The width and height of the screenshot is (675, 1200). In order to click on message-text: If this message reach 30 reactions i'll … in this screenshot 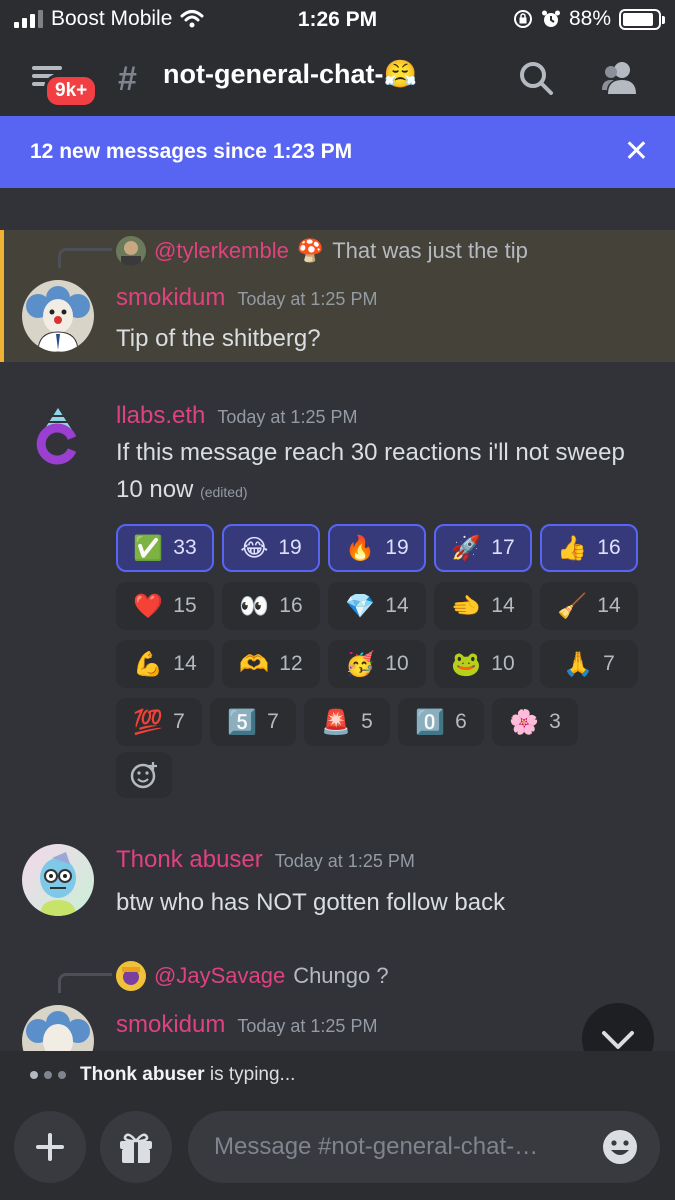, I will do `click(370, 471)`.